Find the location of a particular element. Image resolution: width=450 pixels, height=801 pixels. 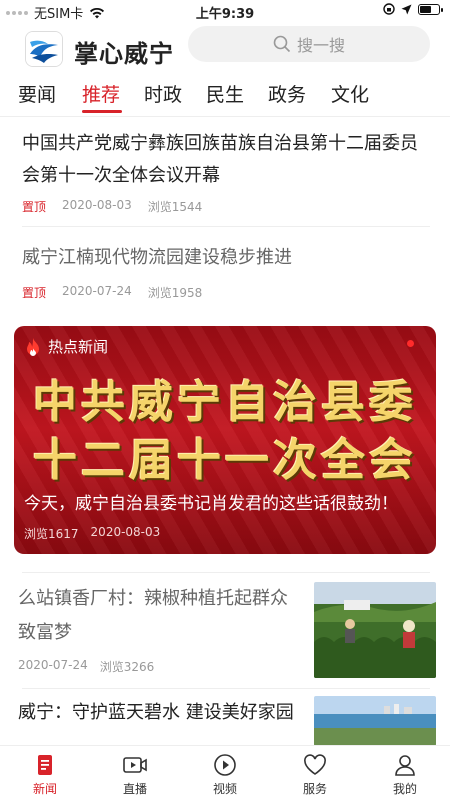

nav-video: 视频 is located at coordinates (225, 773).